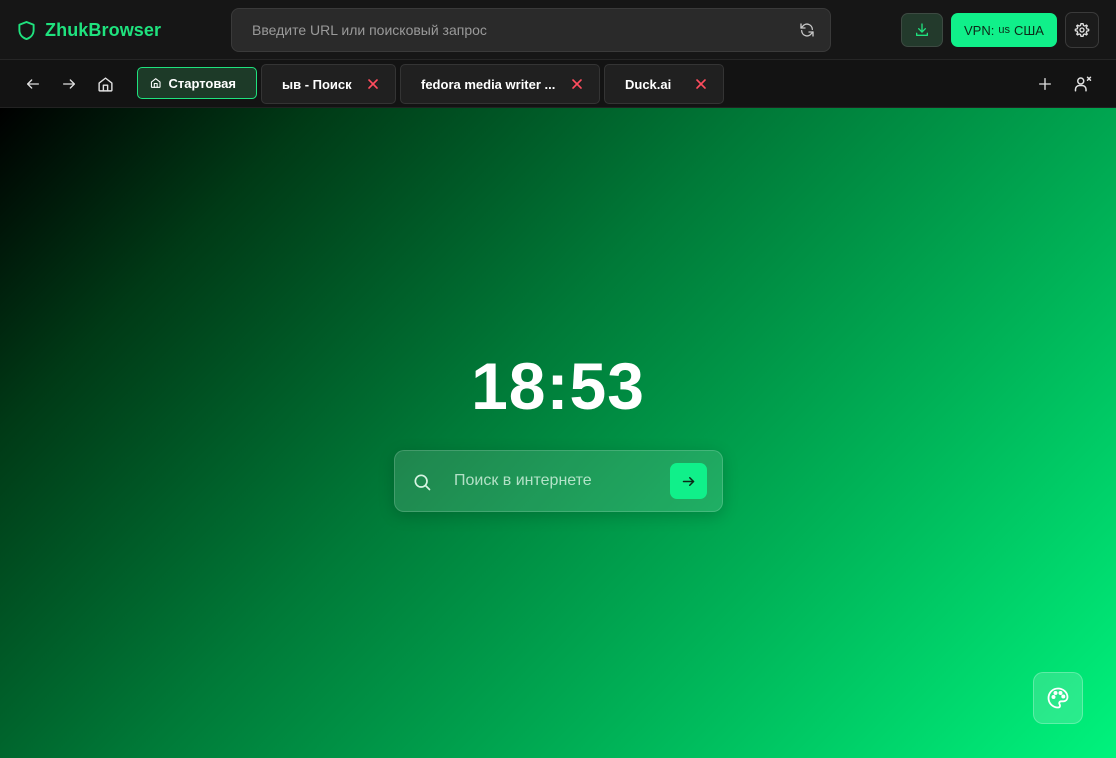  I want to click on search-submit-button, so click(688, 481).